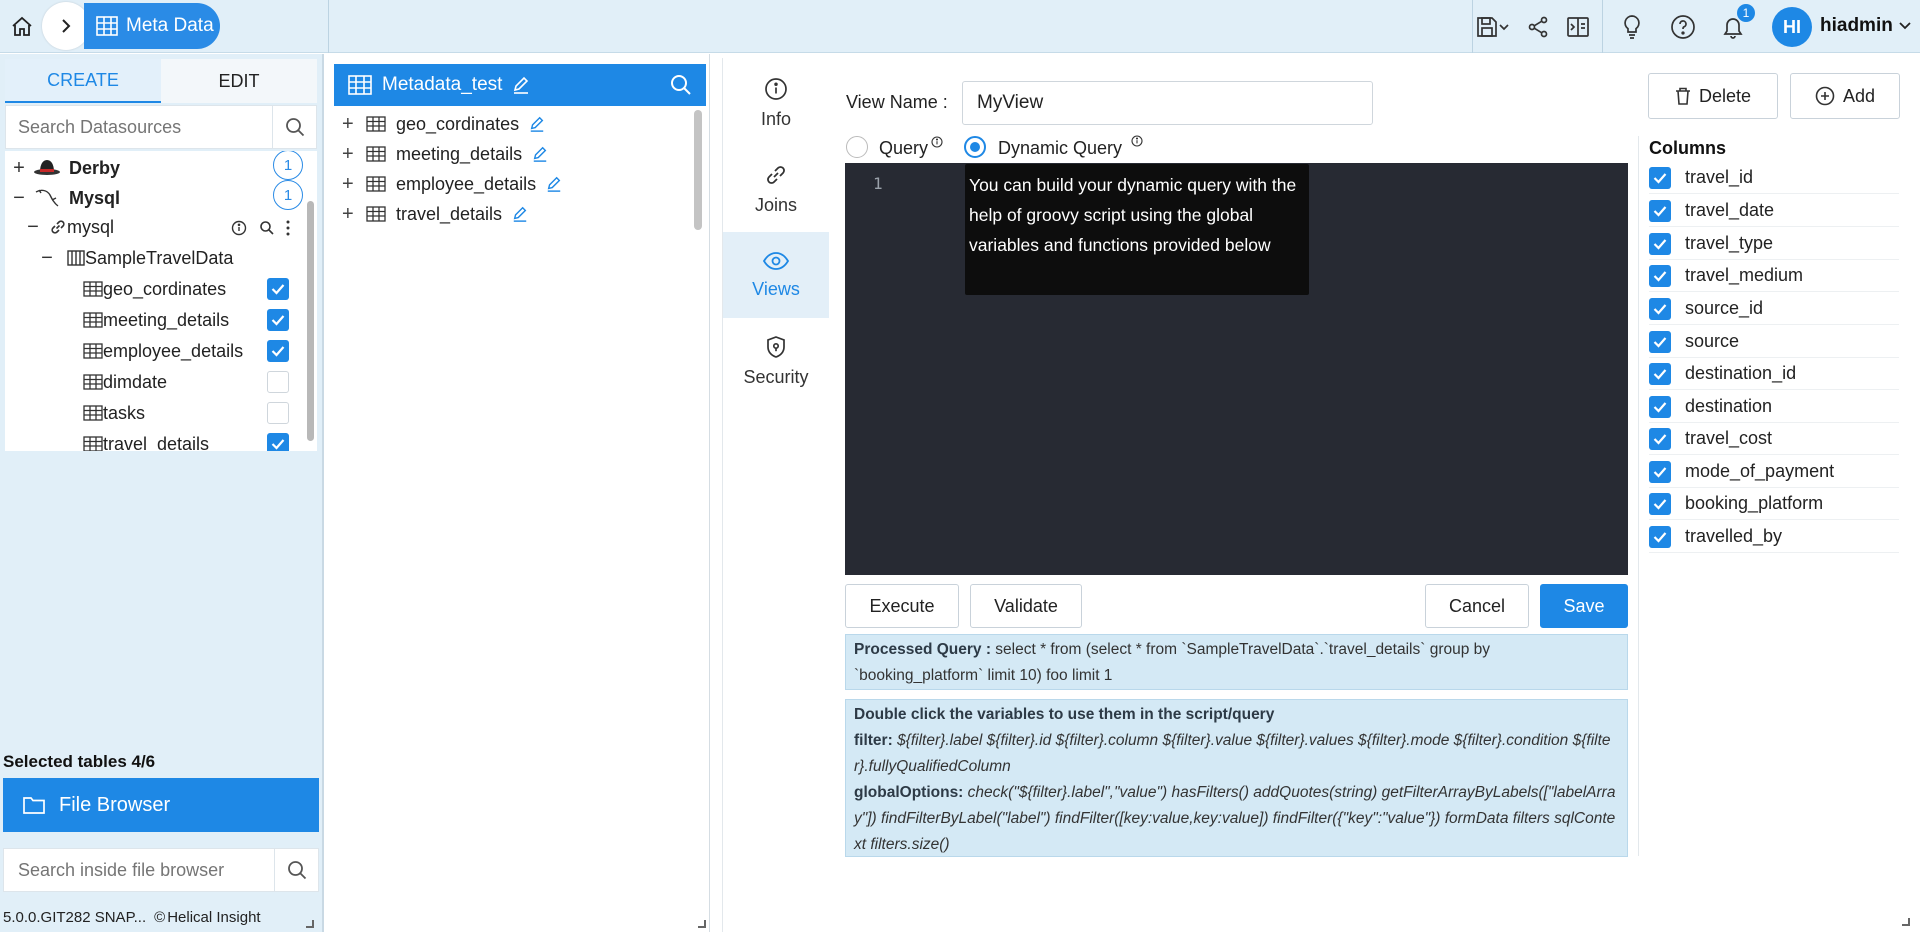 The height and width of the screenshot is (932, 1920). I want to click on file-browser-search-button, so click(296, 870).